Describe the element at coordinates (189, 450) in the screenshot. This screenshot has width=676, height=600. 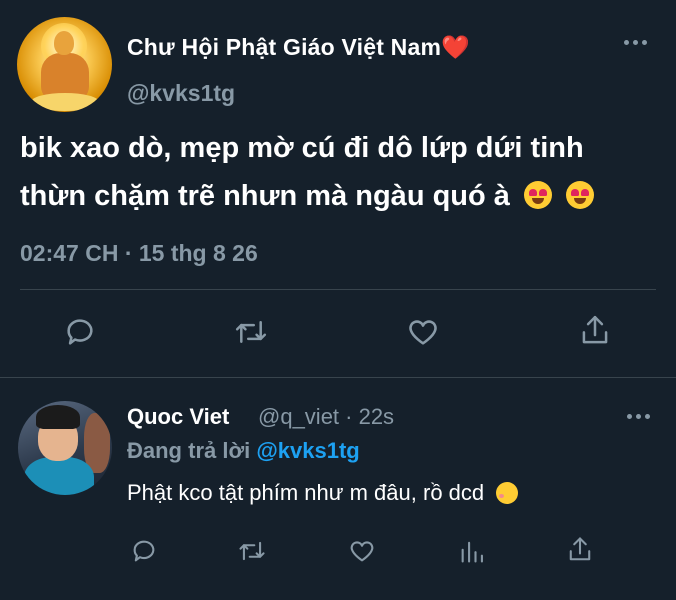
I see `replying-to-prefix: Đang trả lời` at that location.